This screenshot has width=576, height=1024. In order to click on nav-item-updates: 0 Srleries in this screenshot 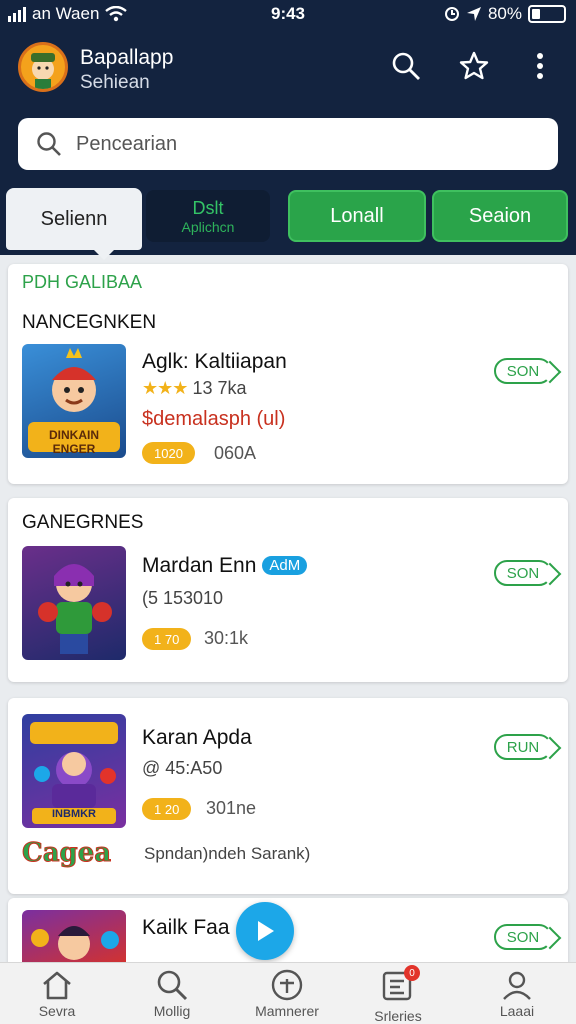, I will do `click(398, 994)`.